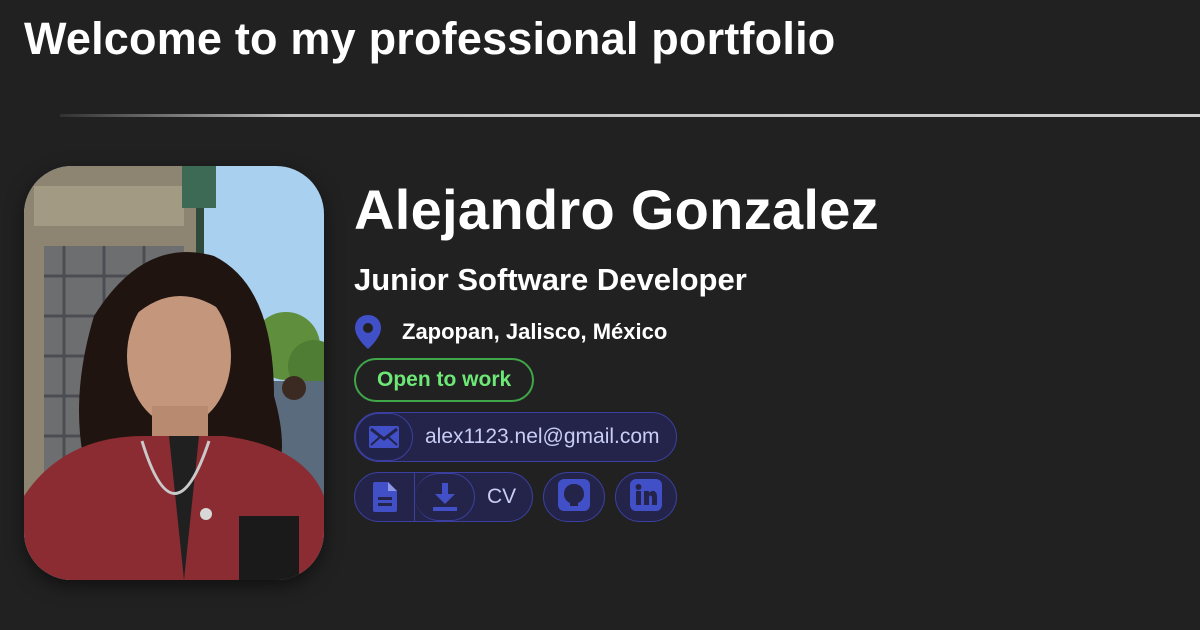  What do you see at coordinates (430, 38) in the screenshot?
I see `welcome-heading: Welcome to my professional portfolio` at bounding box center [430, 38].